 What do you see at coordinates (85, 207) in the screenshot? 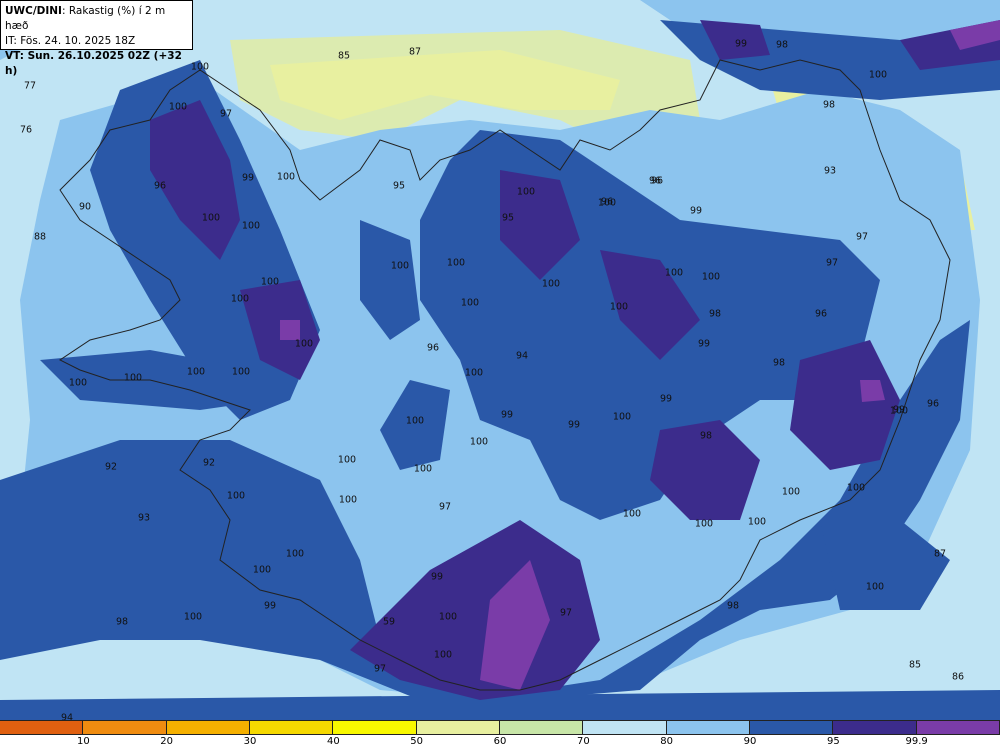
I see `contour-value-label: 90` at bounding box center [85, 207].